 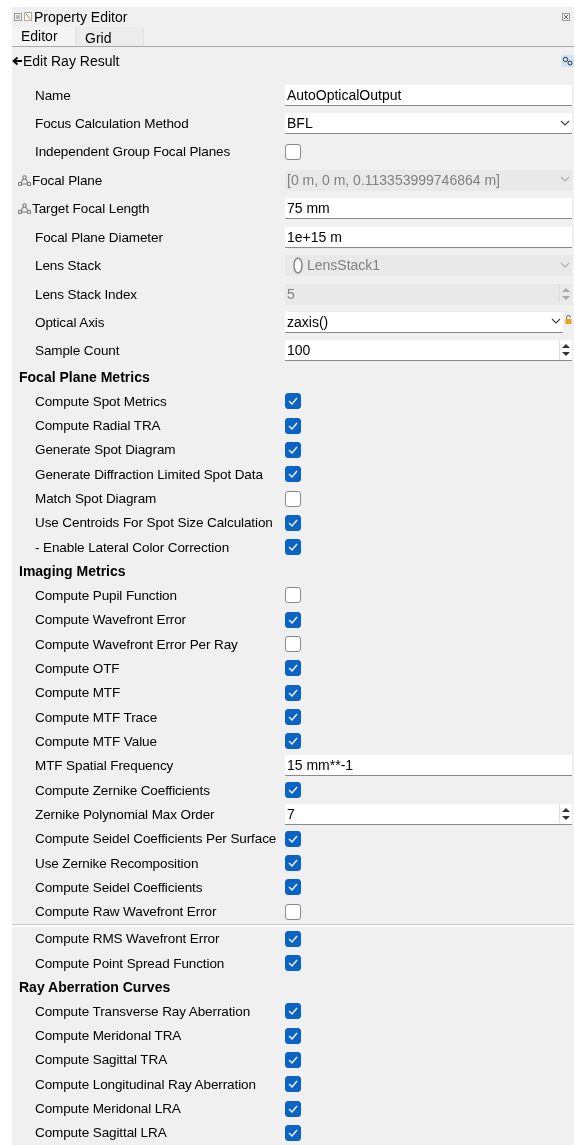 What do you see at coordinates (86, 294) in the screenshot?
I see `property-label: Lens Stack Index` at bounding box center [86, 294].